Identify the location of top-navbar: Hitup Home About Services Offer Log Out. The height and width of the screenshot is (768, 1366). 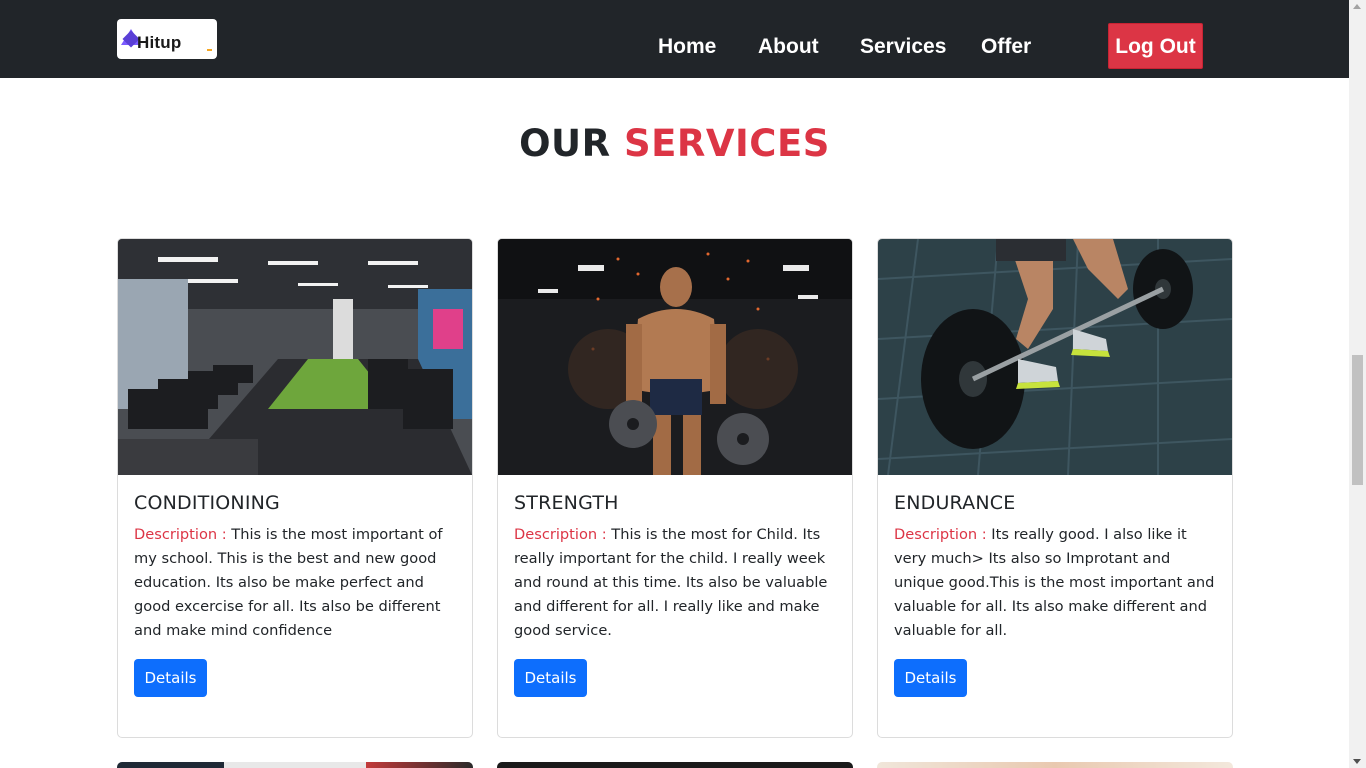
(674, 39).